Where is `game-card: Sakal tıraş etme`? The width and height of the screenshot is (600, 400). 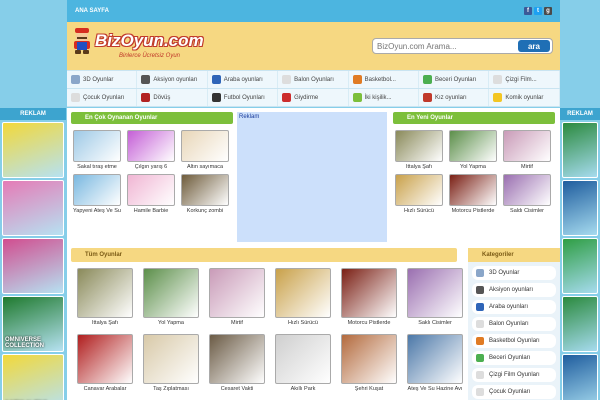 game-card: Sakal tıraş etme is located at coordinates (97, 151).